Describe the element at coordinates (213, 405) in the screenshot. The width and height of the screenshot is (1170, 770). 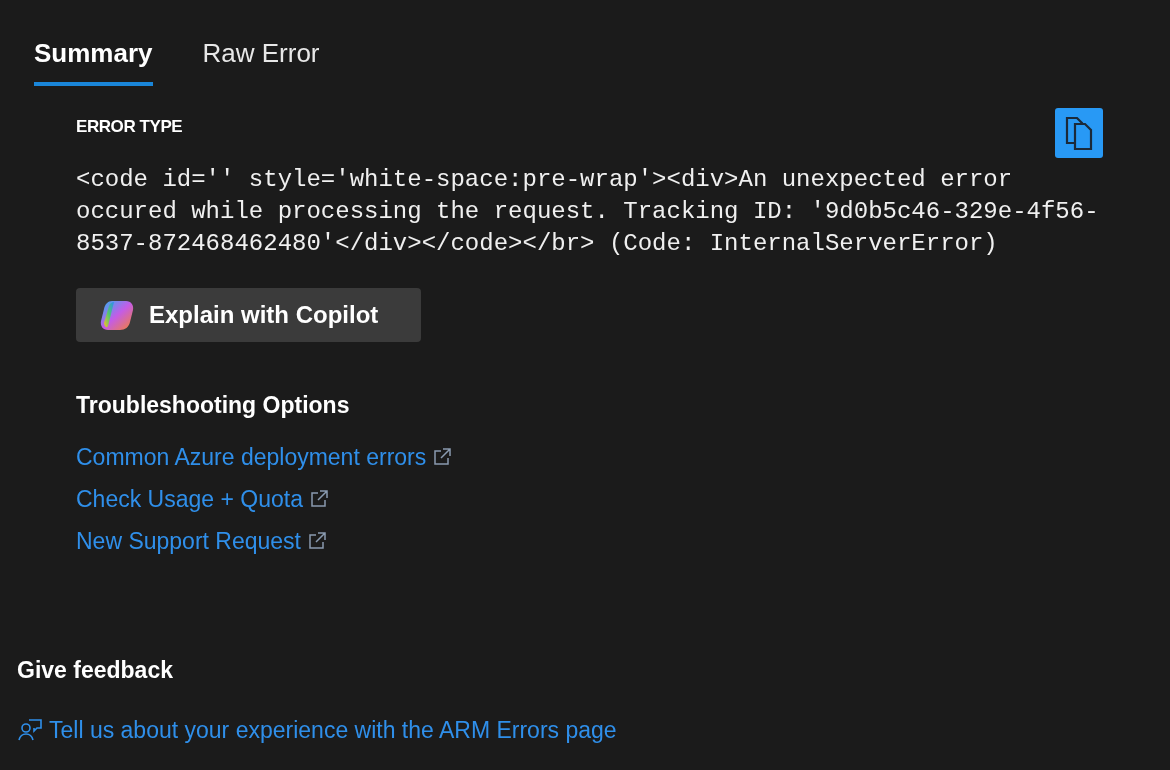
I see `section-heading: Troubleshooting Options` at that location.